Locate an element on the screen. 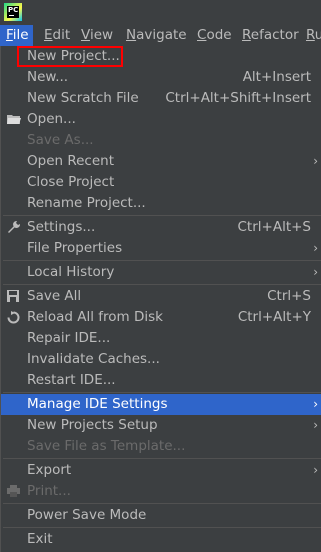 The image size is (321, 552). menu-navigate: Navigate is located at coordinates (156, 35).